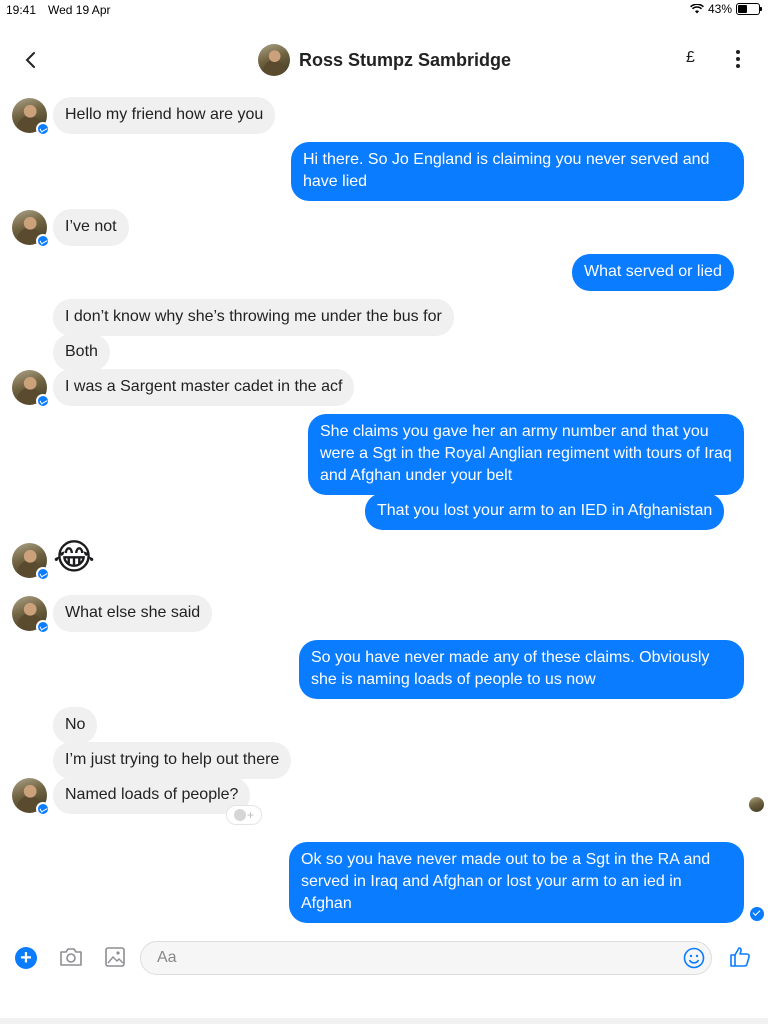 This screenshot has width=768, height=1024. Describe the element at coordinates (749, 9) in the screenshot. I see `battery-icon` at that location.